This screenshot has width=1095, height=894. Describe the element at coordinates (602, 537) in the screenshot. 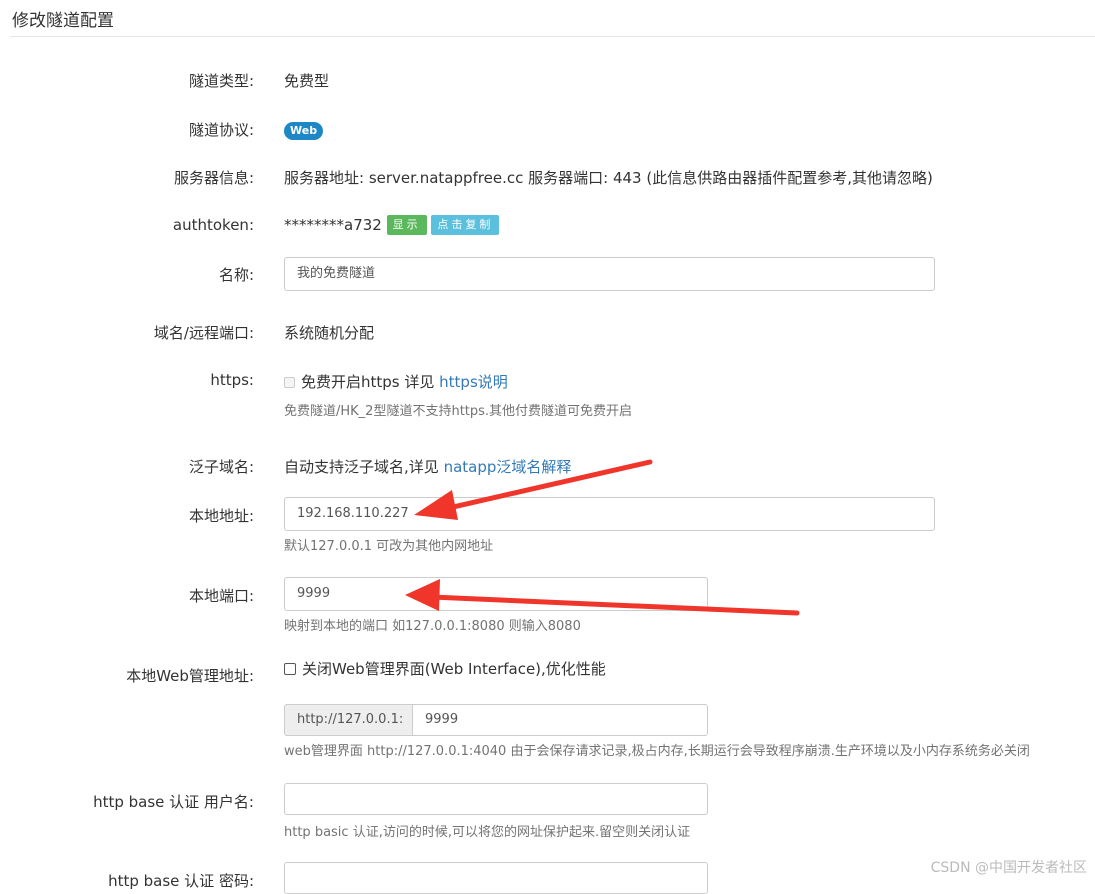

I see `annotation-arrows` at that location.